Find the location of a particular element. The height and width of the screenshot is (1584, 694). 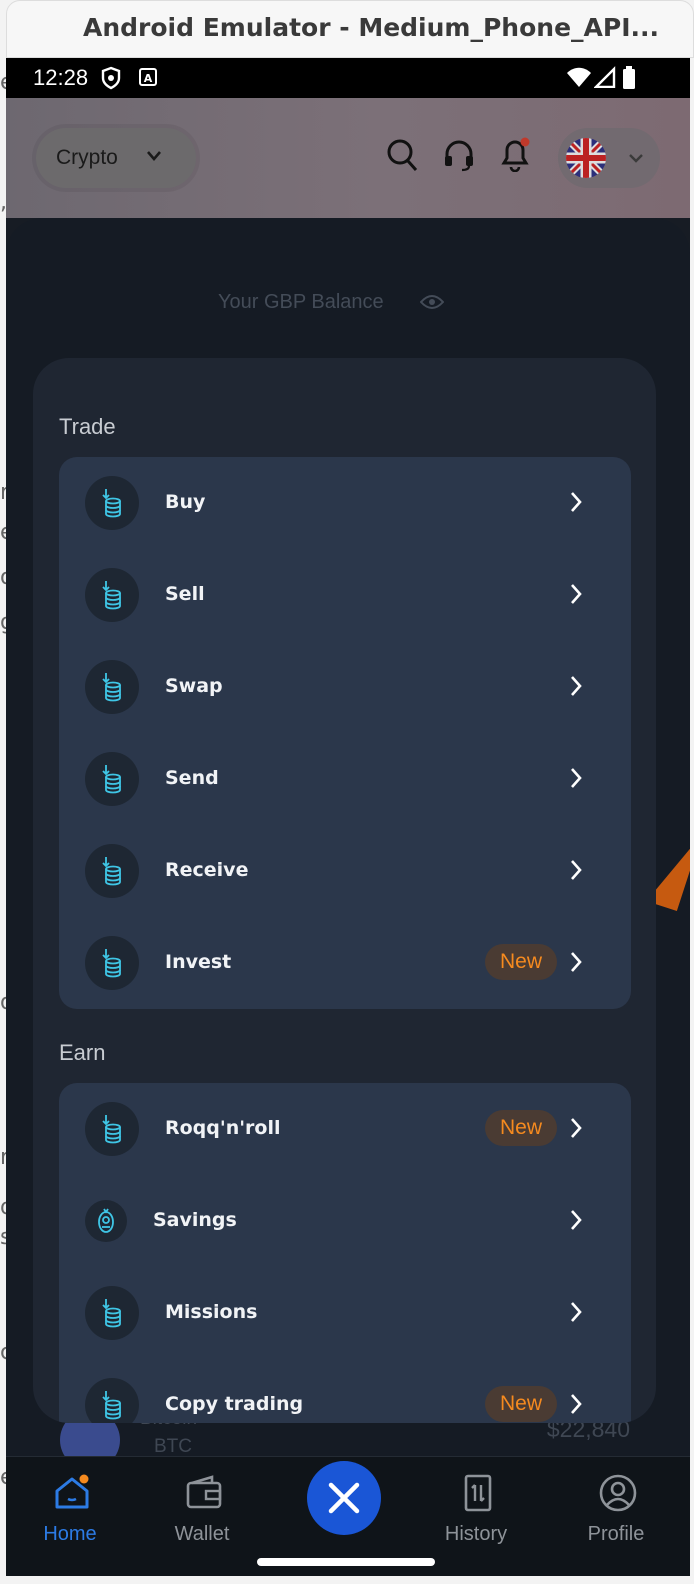

wifi-icon is located at coordinates (579, 77).